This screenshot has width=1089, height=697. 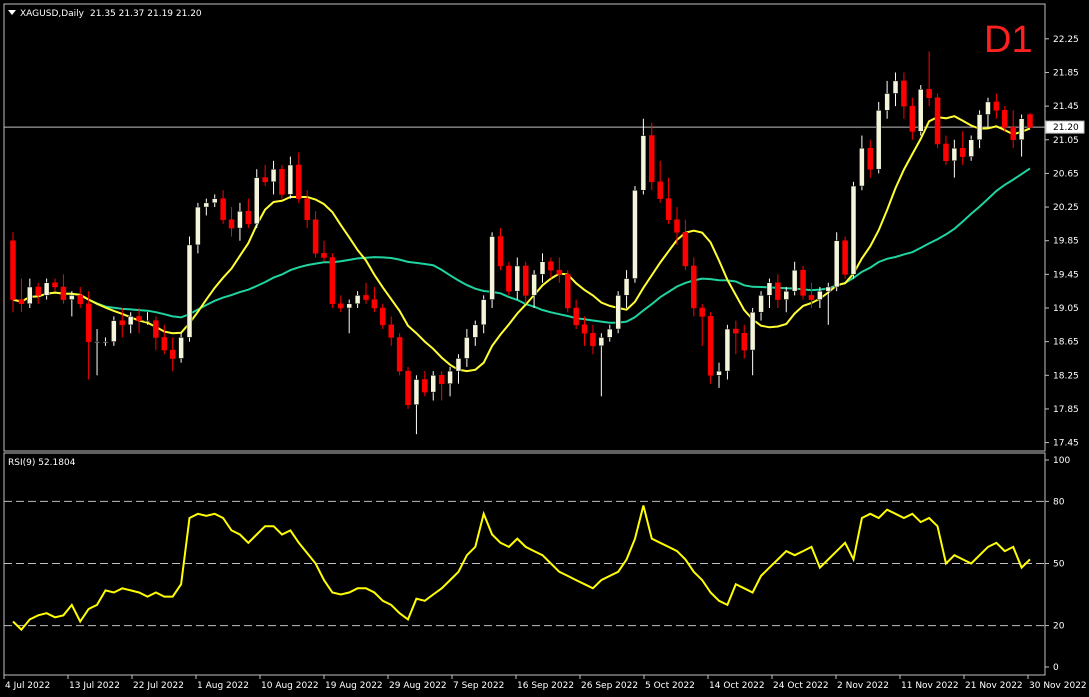 I want to click on price-tick-label: 21.05, so click(x=1066, y=141).